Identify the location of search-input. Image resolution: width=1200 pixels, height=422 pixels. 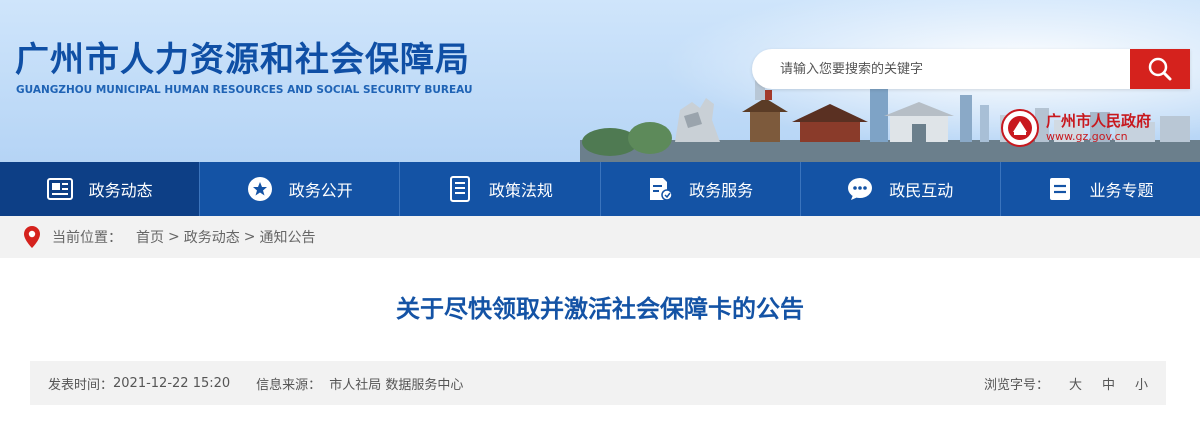
(941, 69).